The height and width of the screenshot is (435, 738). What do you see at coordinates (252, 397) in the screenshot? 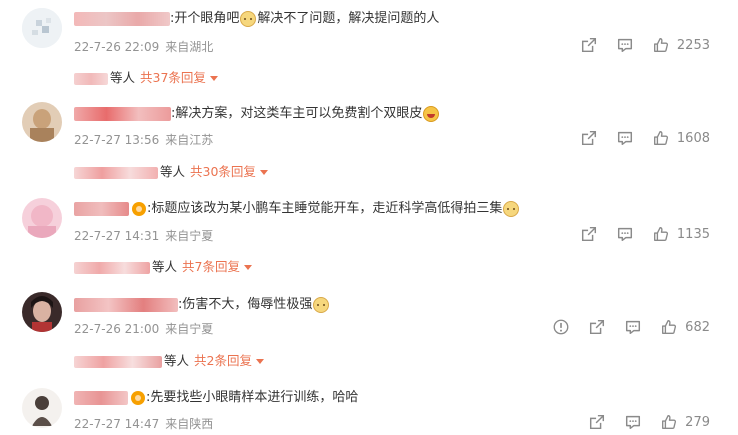
I see `comment-text: :先要找些小眼睛样本进行训练，哈哈` at bounding box center [252, 397].